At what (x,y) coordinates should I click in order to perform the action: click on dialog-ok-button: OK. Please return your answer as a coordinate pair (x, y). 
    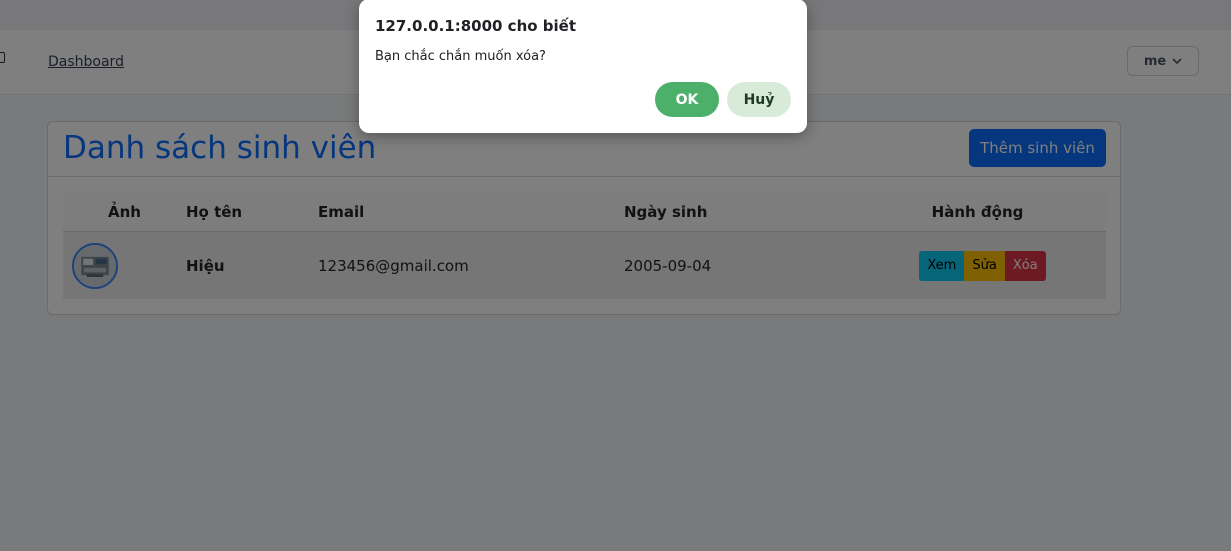
    Looking at the image, I should click on (687, 99).